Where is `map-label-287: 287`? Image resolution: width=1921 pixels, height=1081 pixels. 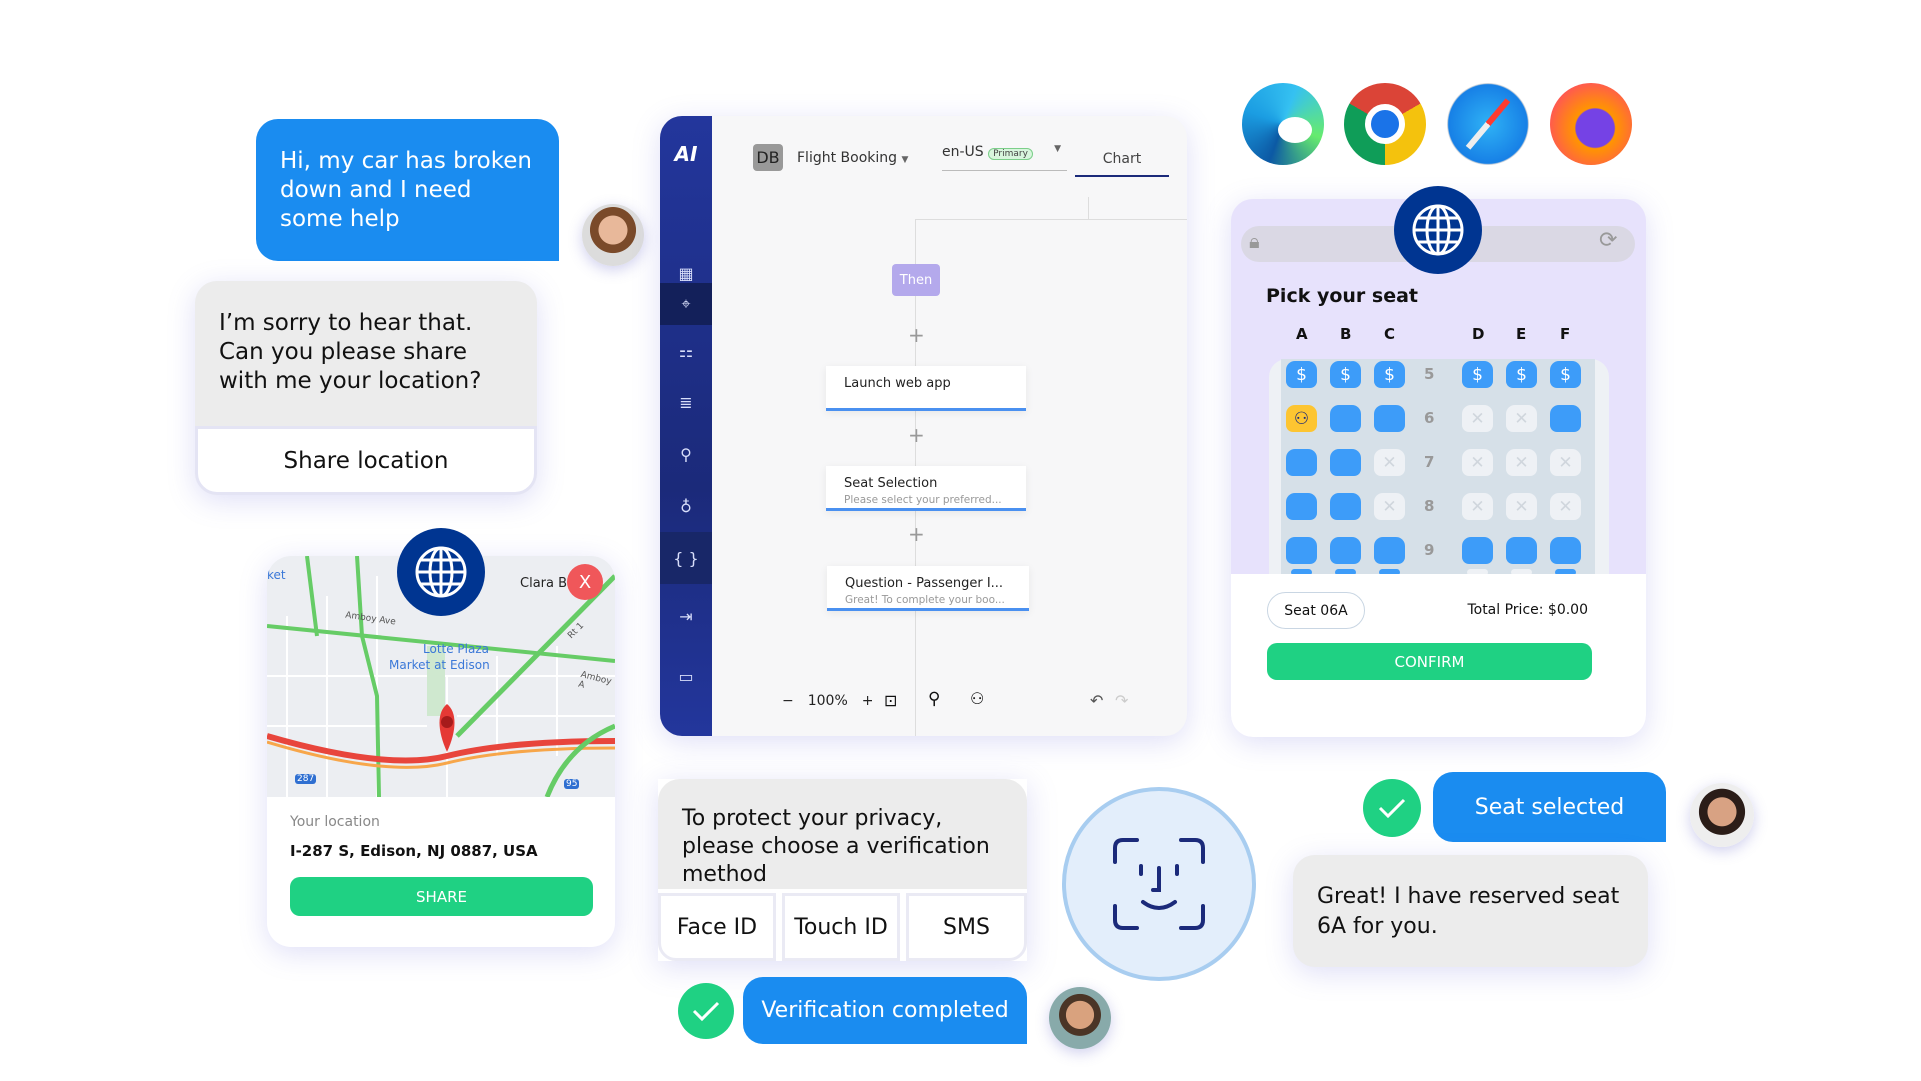 map-label-287: 287 is located at coordinates (306, 779).